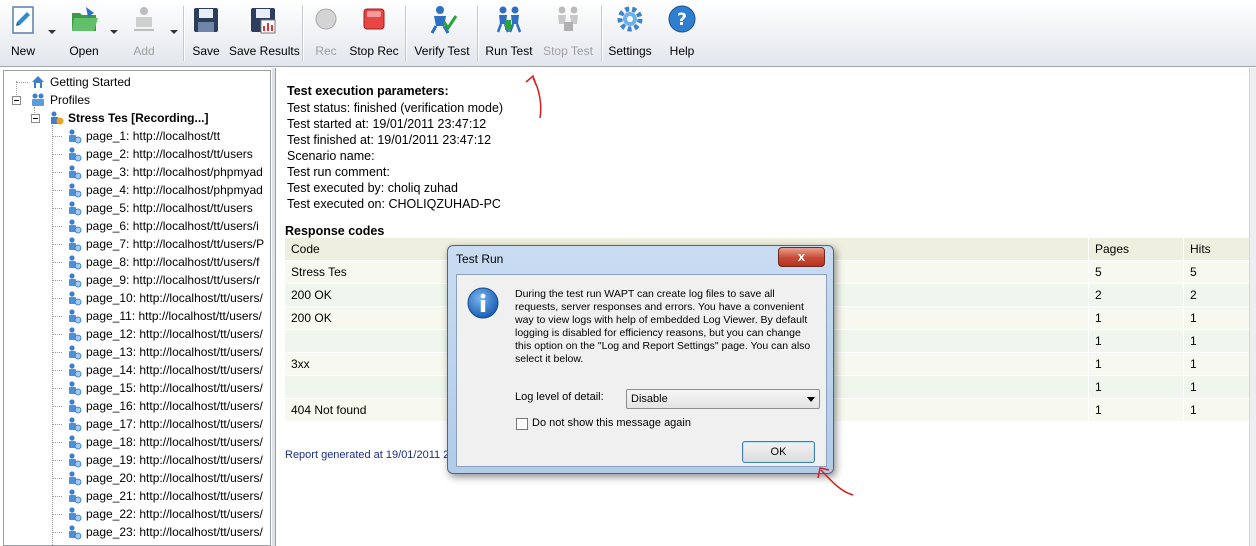 This screenshot has height=546, width=1256. Describe the element at coordinates (139, 316) in the screenshot. I see `tree-item-page: page_11: http://localhost/tt/users/` at that location.